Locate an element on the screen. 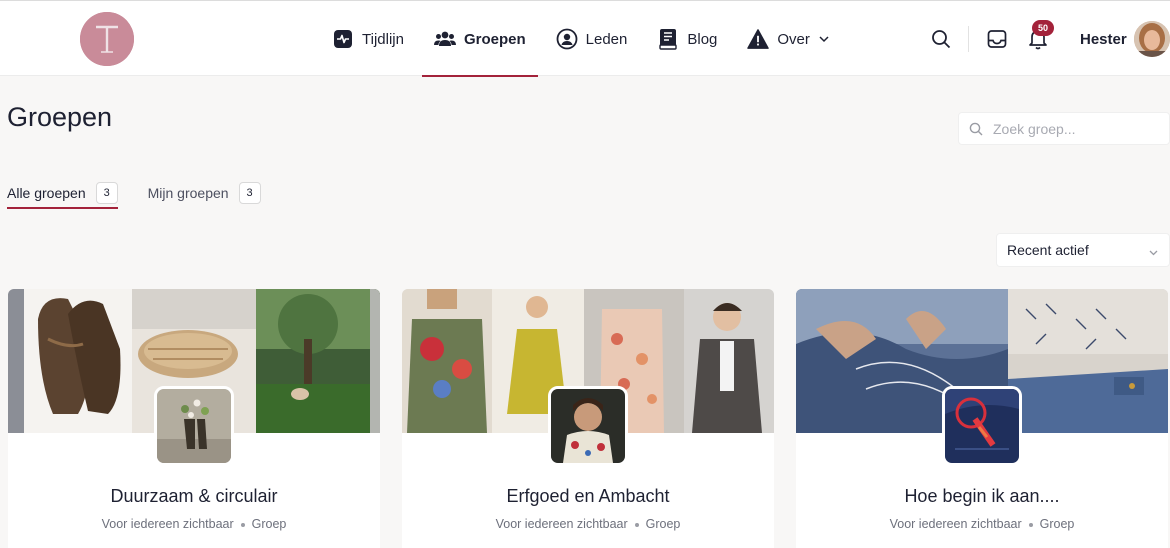 The height and width of the screenshot is (548, 1170). nav-label: Leden is located at coordinates (606, 39).